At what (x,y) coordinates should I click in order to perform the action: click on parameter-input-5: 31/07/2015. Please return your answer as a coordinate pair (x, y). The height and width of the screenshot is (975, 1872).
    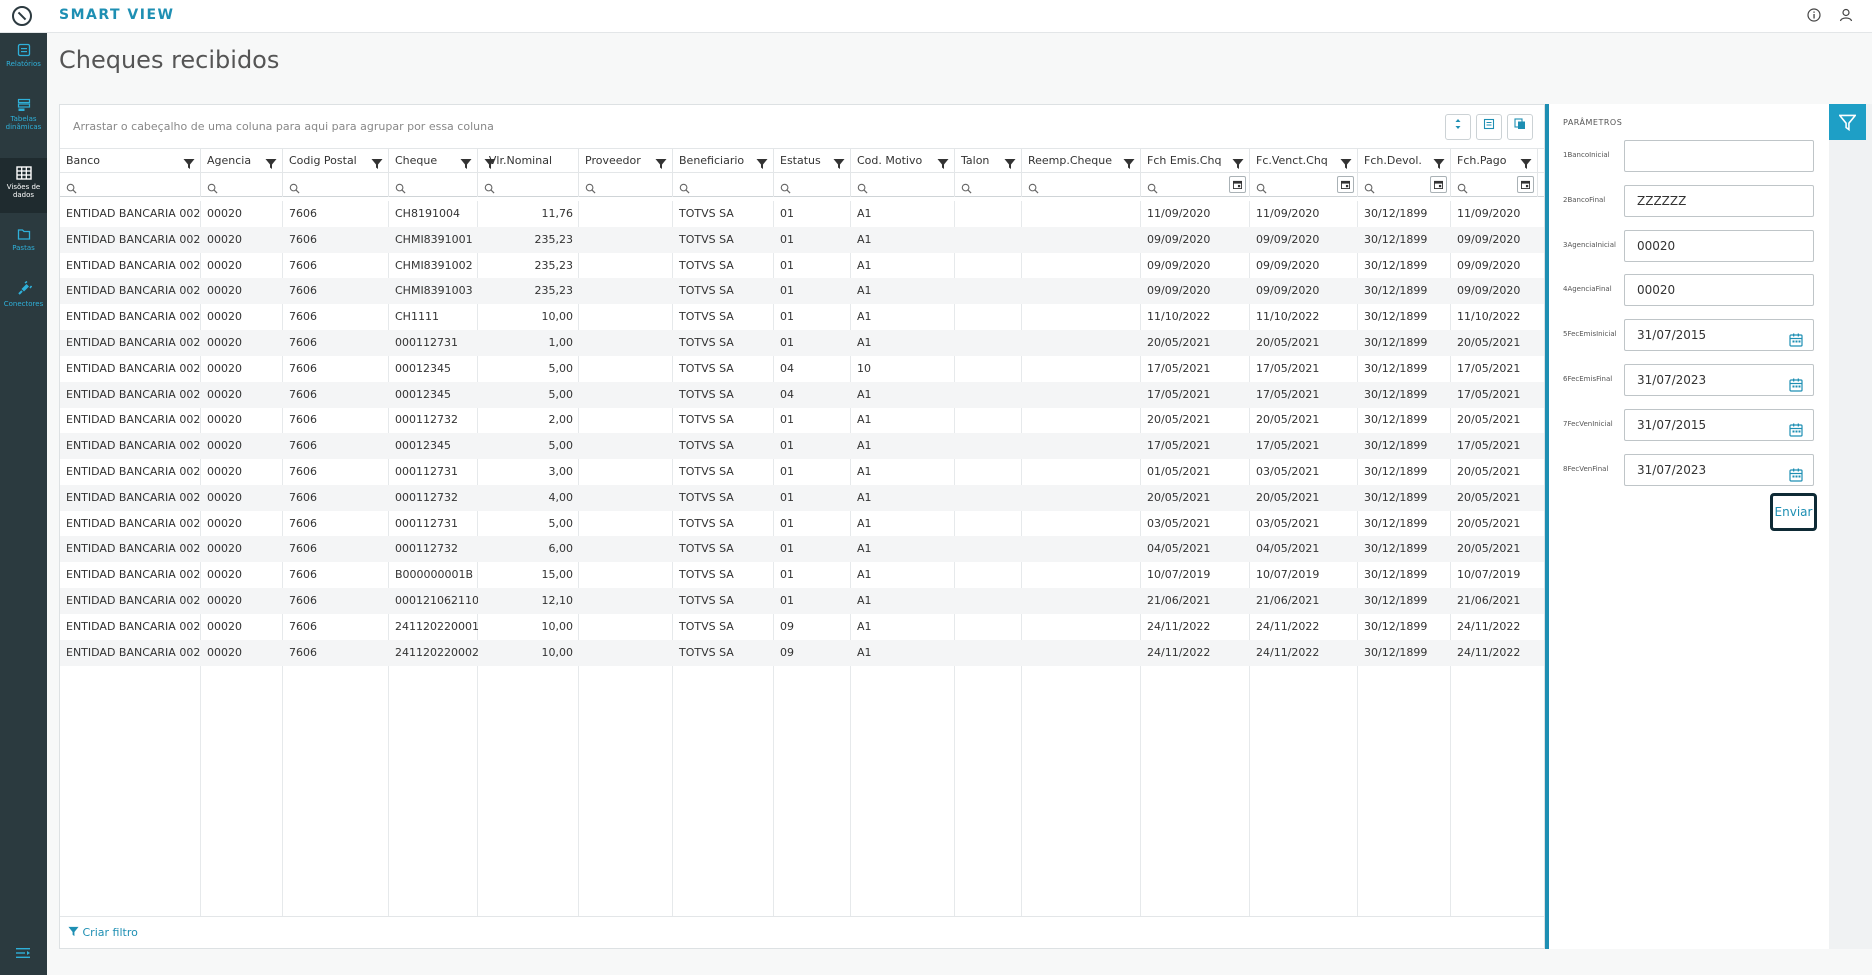
    Looking at the image, I should click on (1719, 335).